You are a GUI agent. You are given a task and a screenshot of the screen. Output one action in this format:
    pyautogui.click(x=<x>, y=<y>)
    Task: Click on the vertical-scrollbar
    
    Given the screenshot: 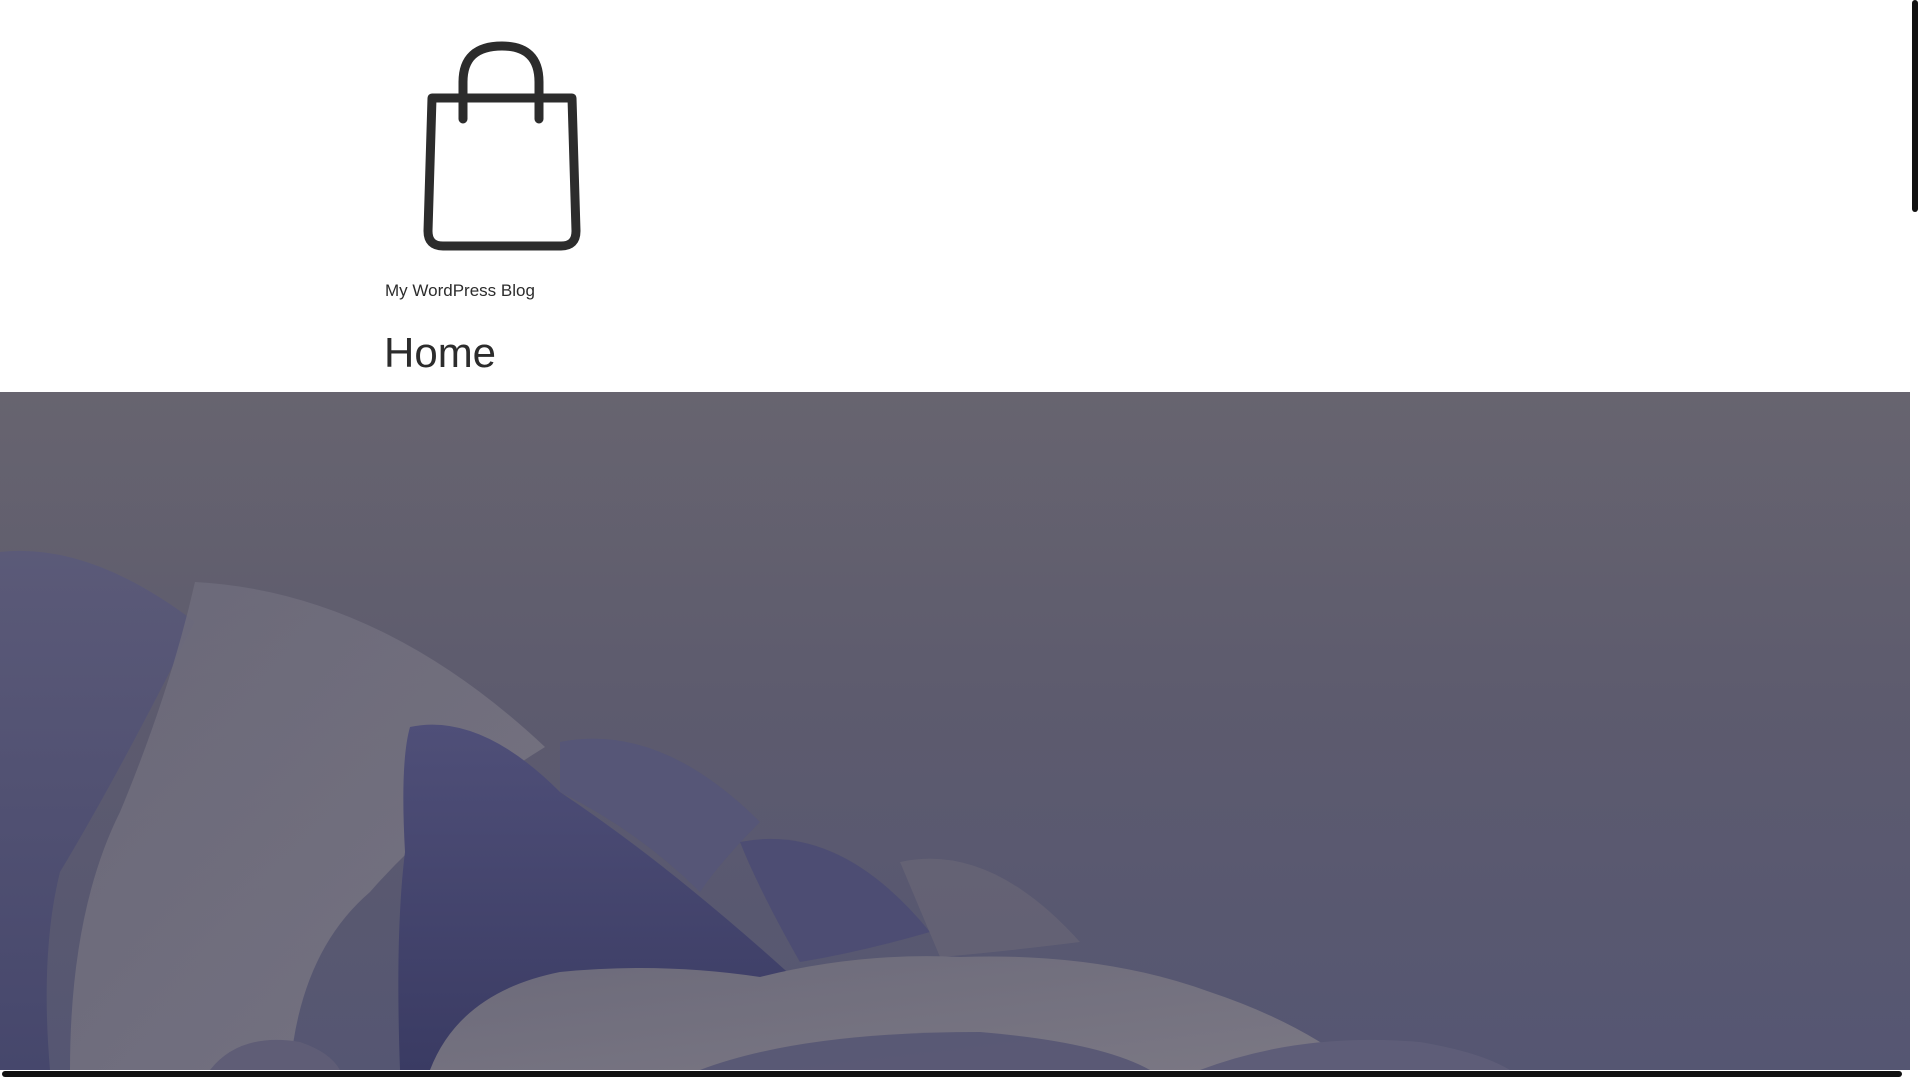 What is the action you would take?
    pyautogui.click(x=1915, y=106)
    